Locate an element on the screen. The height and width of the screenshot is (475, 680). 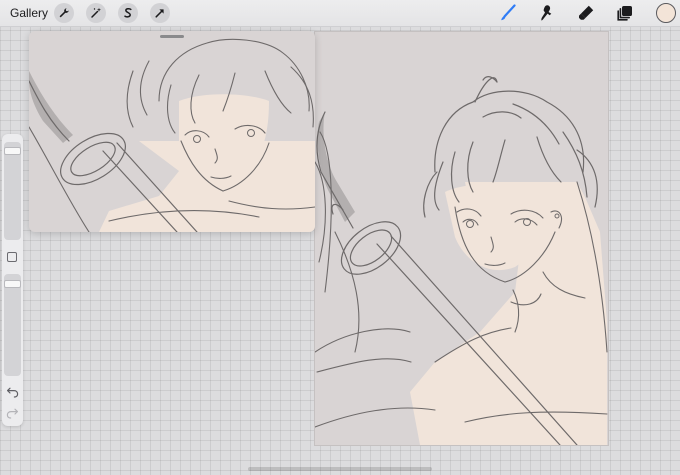
magic-wand-icon is located at coordinates (96, 12).